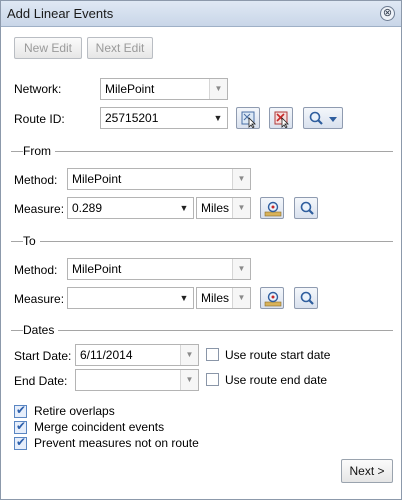 This screenshot has height=500, width=402. I want to click on dates-section-title: Dates, so click(41, 330).